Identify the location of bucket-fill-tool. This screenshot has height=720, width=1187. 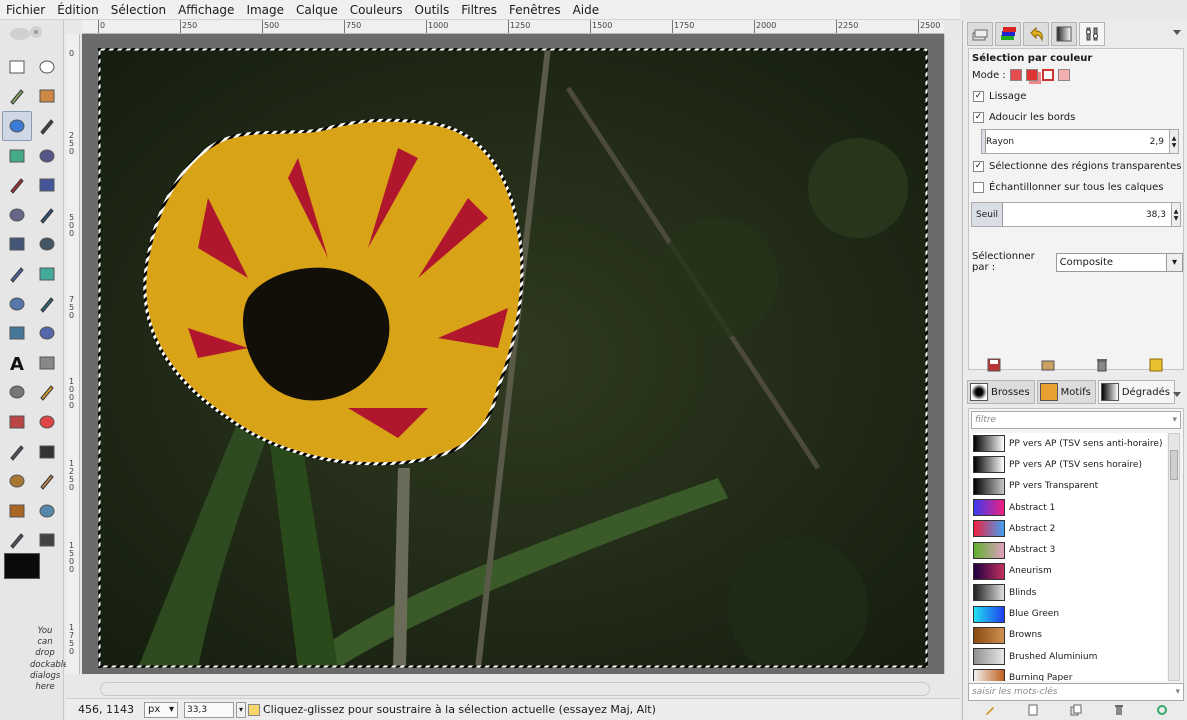
(47, 363).